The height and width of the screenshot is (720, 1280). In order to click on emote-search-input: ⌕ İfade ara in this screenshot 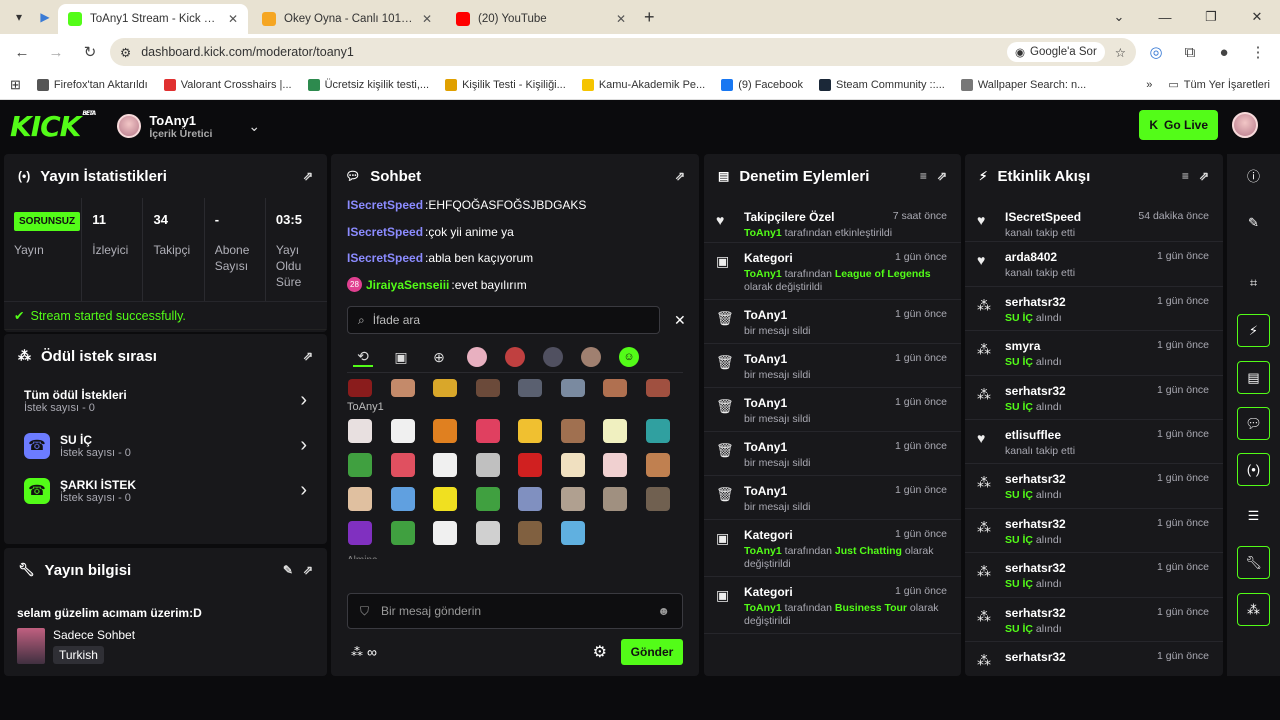, I will do `click(503, 320)`.